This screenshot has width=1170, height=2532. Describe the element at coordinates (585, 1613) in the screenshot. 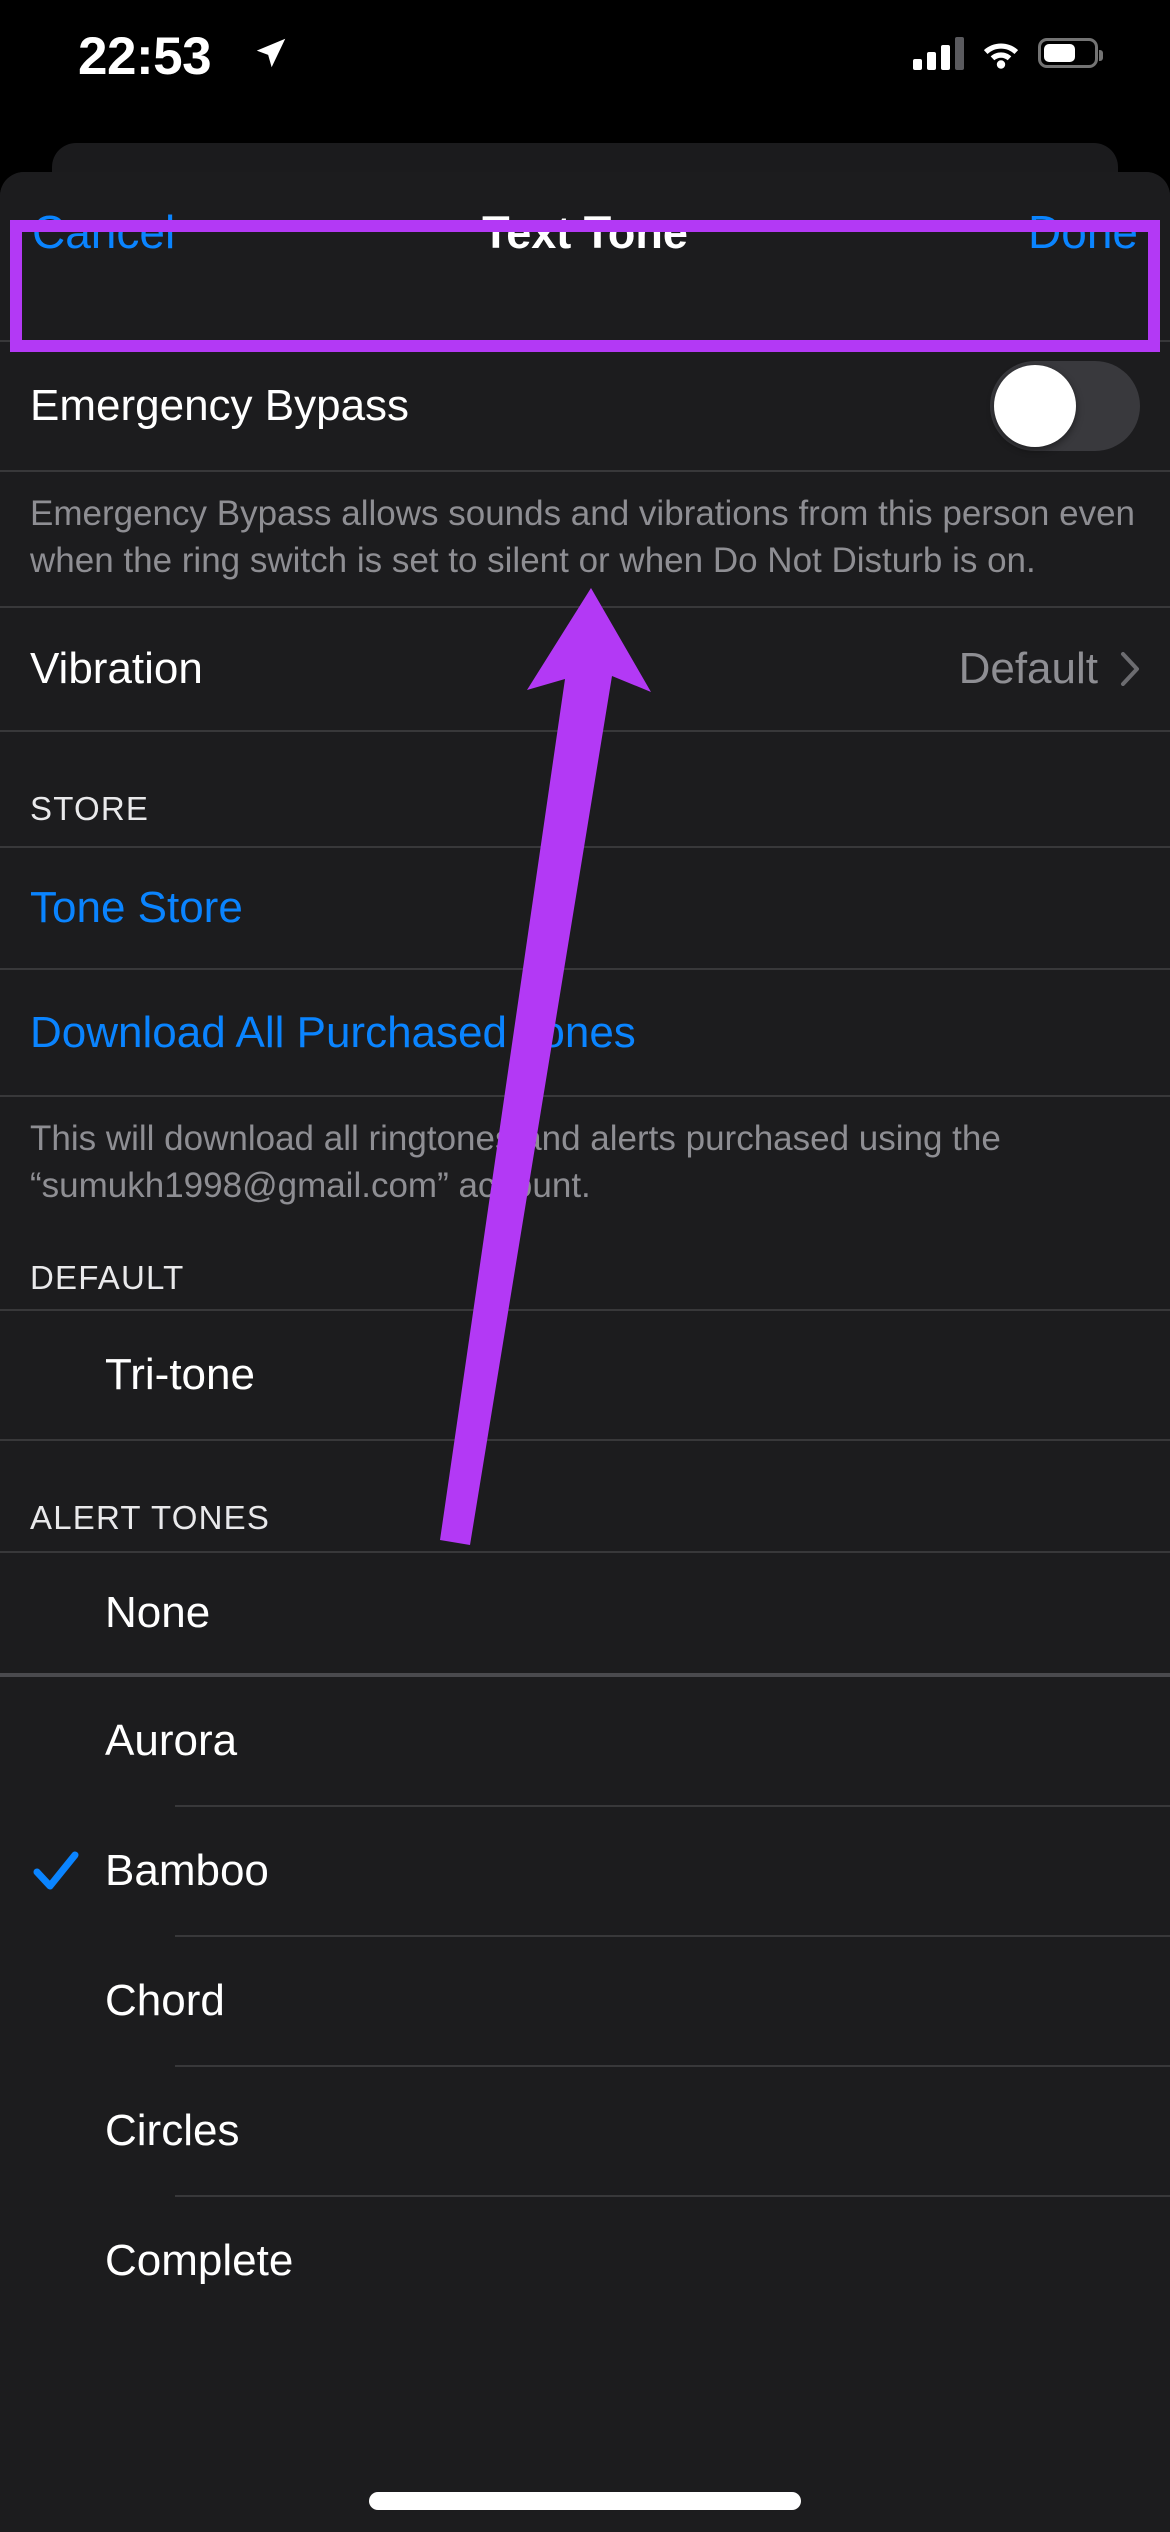

I see `tone-row: None` at that location.